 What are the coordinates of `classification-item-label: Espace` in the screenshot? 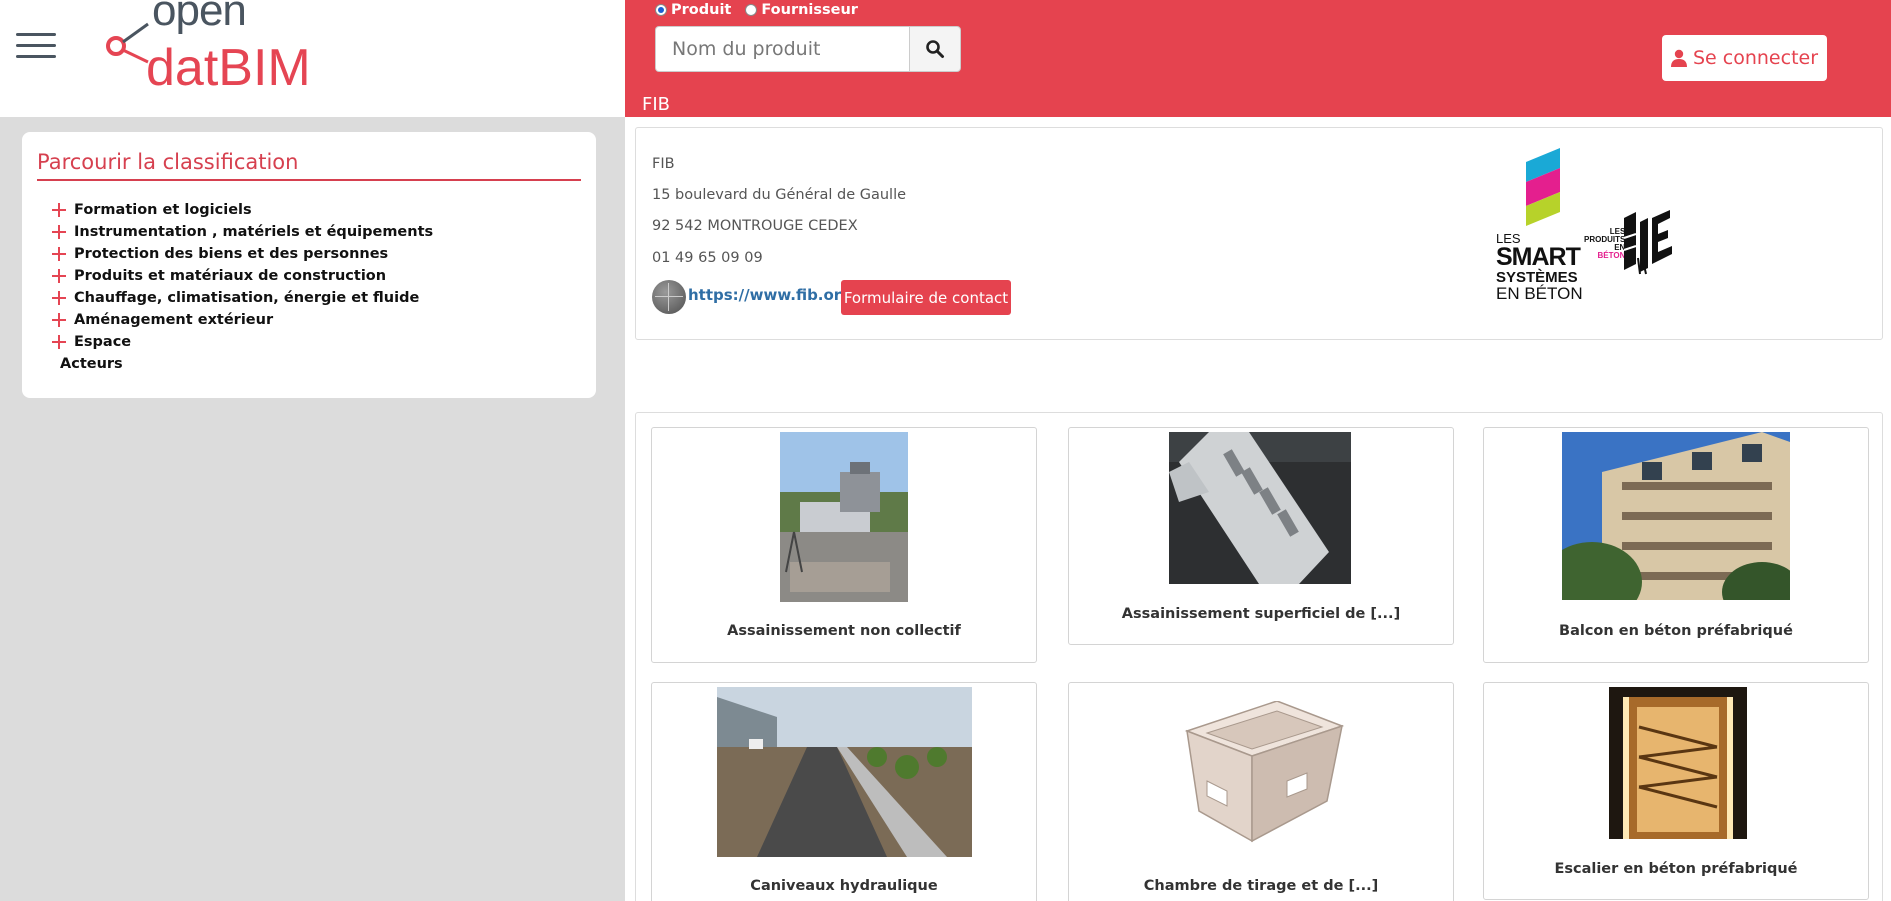 It's located at (103, 342).